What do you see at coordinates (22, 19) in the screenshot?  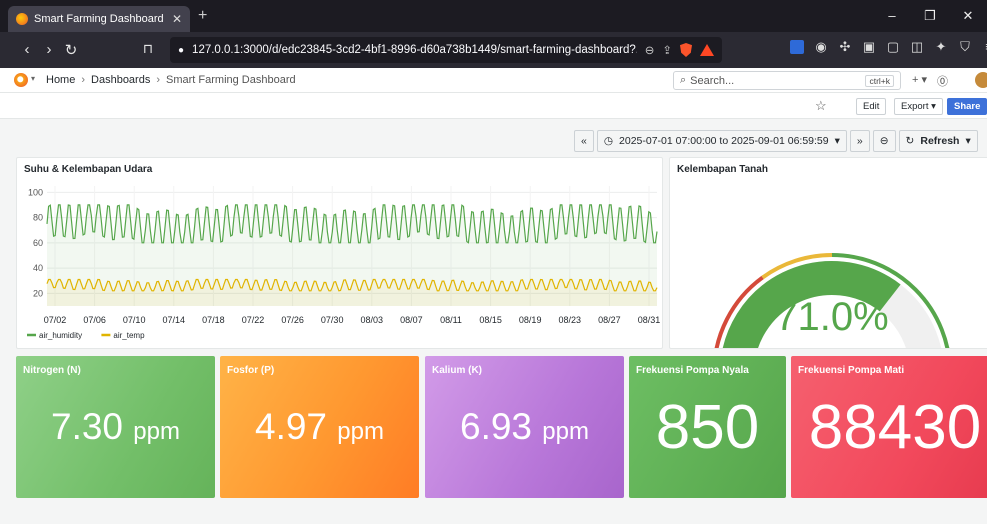 I see `grafana-favicon-icon` at bounding box center [22, 19].